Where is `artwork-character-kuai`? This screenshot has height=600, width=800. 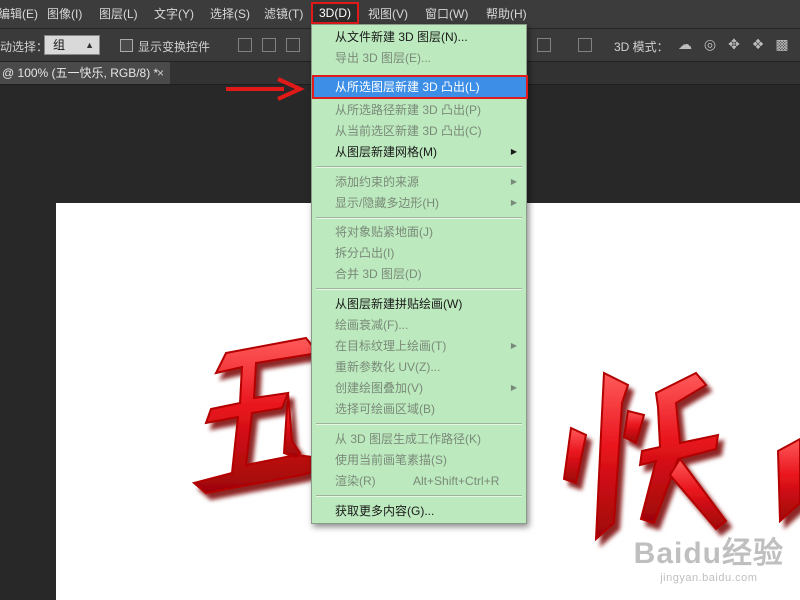
artwork-character-kuai is located at coordinates (645, 456).